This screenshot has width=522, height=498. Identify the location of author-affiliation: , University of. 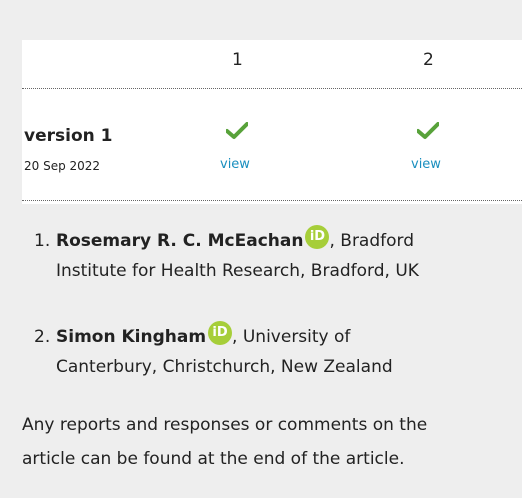
(291, 337).